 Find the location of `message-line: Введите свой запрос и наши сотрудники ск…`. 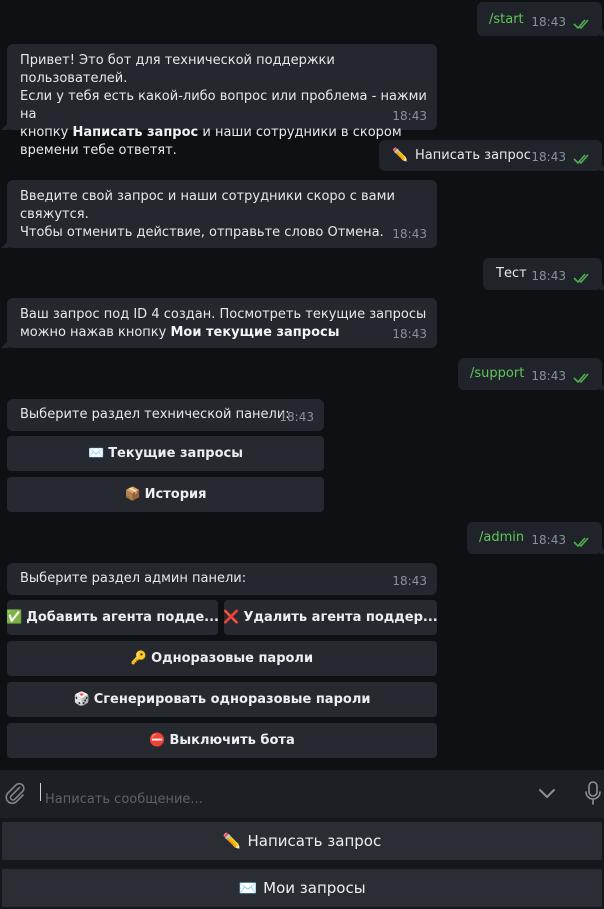

message-line: Введите свой запрос и наши сотрудники ск… is located at coordinates (207, 196).